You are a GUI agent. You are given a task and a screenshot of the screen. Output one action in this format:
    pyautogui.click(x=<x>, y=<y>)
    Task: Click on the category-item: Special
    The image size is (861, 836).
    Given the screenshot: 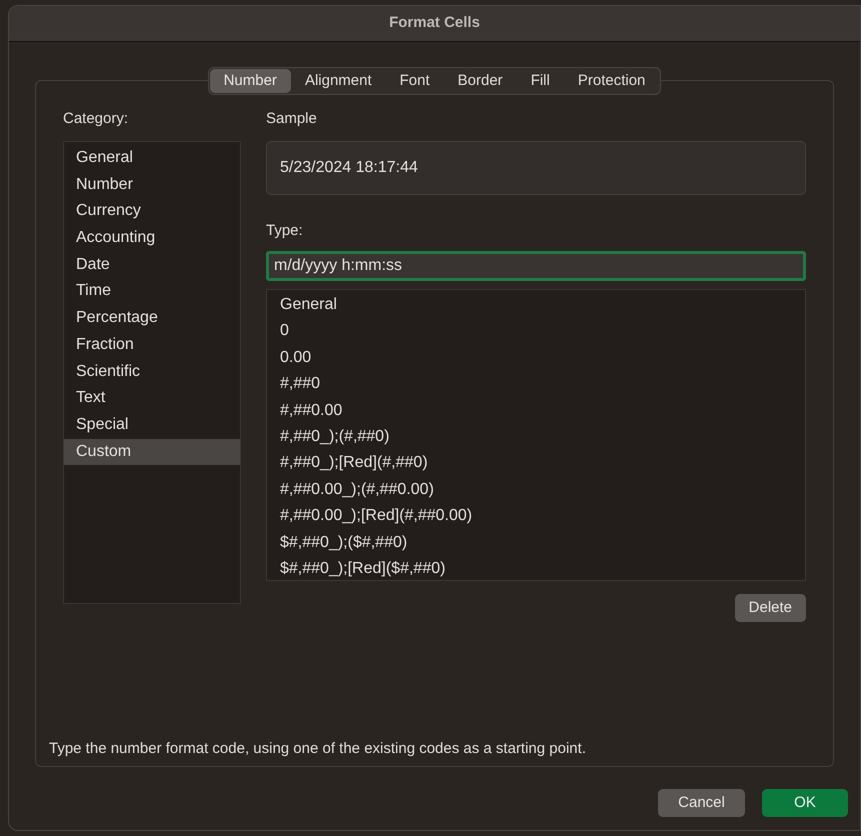 What is the action you would take?
    pyautogui.click(x=152, y=425)
    